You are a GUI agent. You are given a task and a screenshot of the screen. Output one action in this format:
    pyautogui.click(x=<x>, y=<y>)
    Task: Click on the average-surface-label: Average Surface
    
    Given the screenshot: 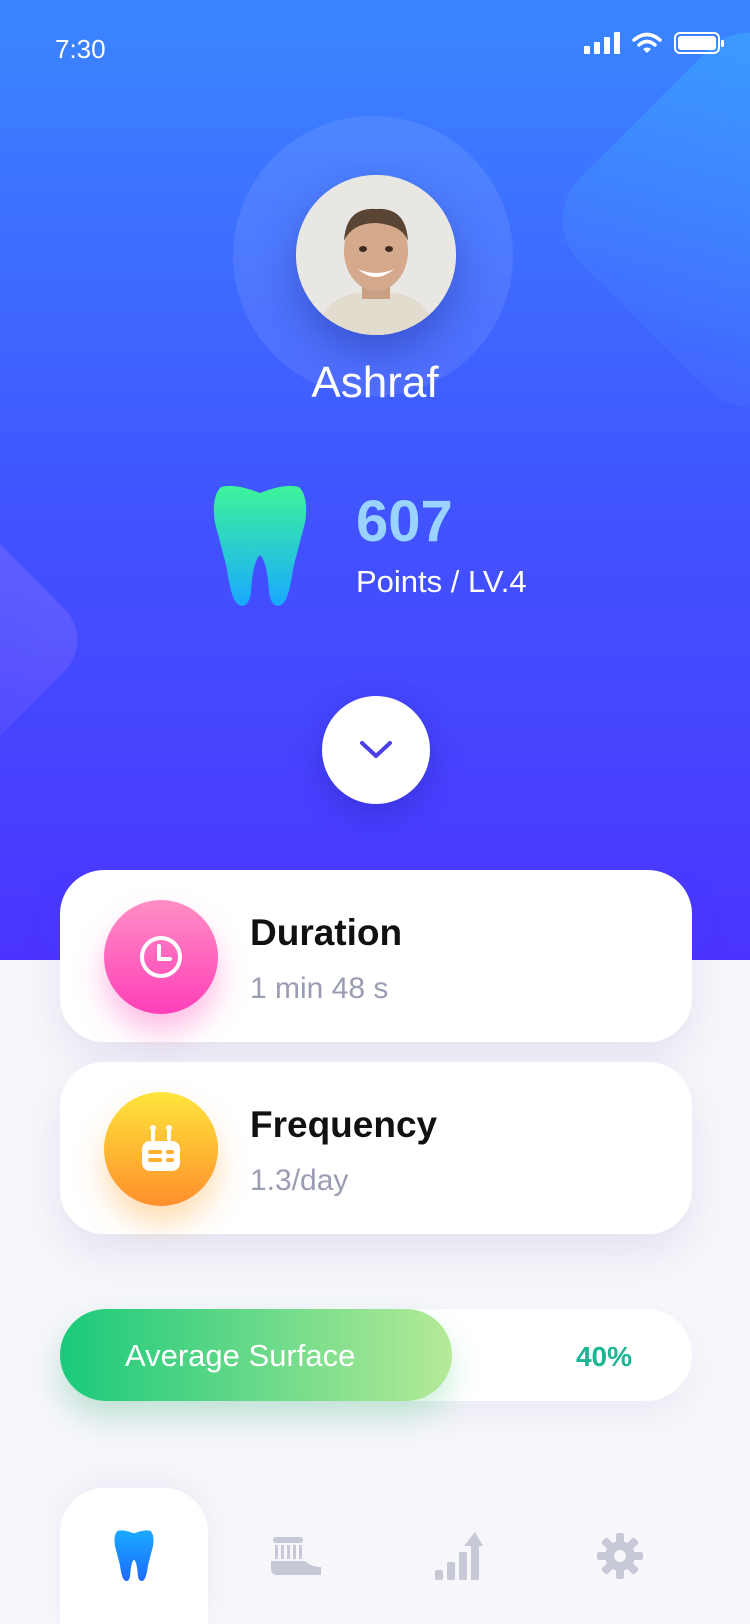 What is the action you would take?
    pyautogui.click(x=240, y=1355)
    